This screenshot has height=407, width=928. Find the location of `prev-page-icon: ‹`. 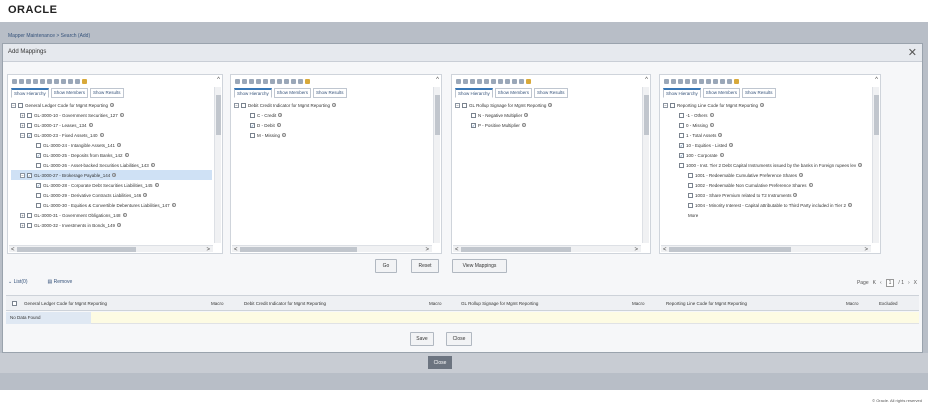

prev-page-icon: ‹ is located at coordinates (881, 283).